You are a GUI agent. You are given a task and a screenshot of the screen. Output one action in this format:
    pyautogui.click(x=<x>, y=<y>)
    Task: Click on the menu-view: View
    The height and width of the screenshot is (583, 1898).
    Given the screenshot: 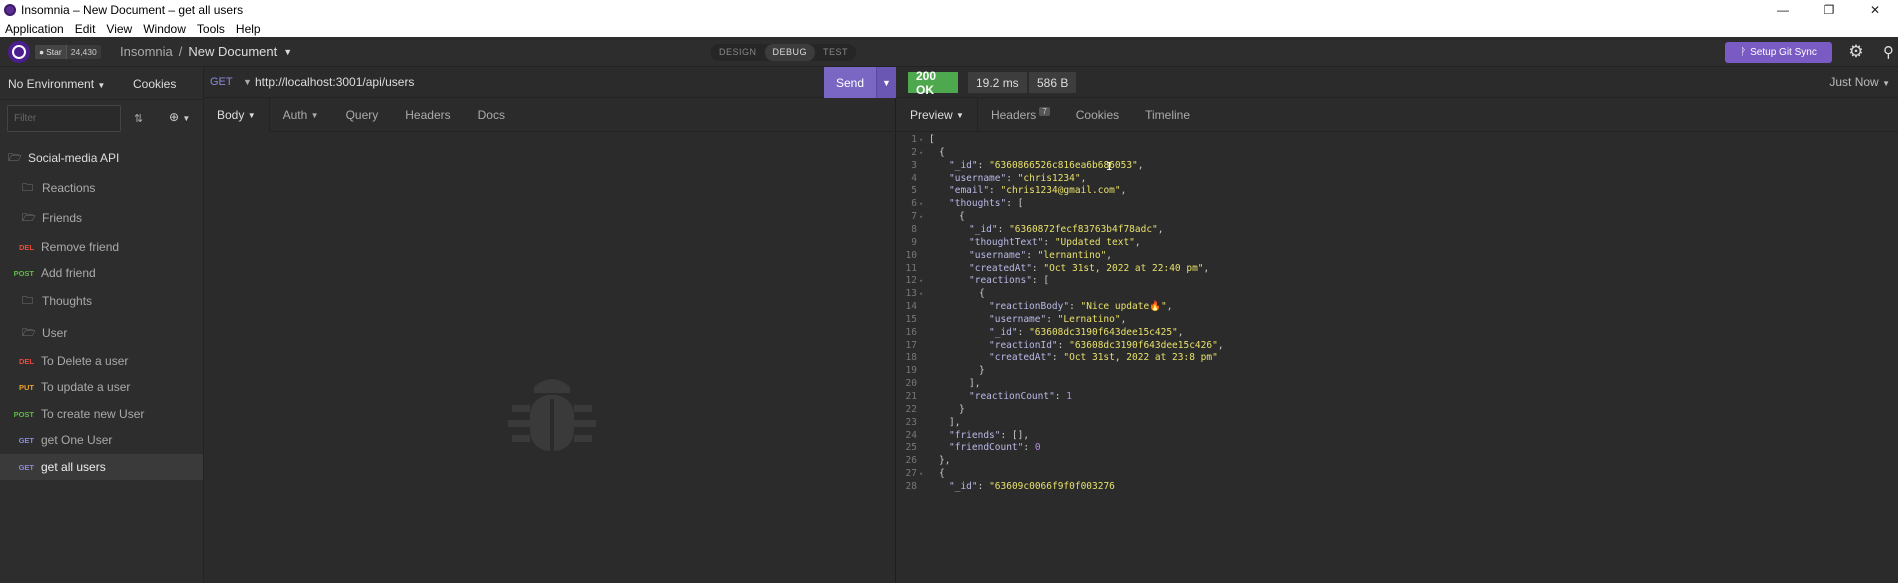 What is the action you would take?
    pyautogui.click(x=119, y=29)
    